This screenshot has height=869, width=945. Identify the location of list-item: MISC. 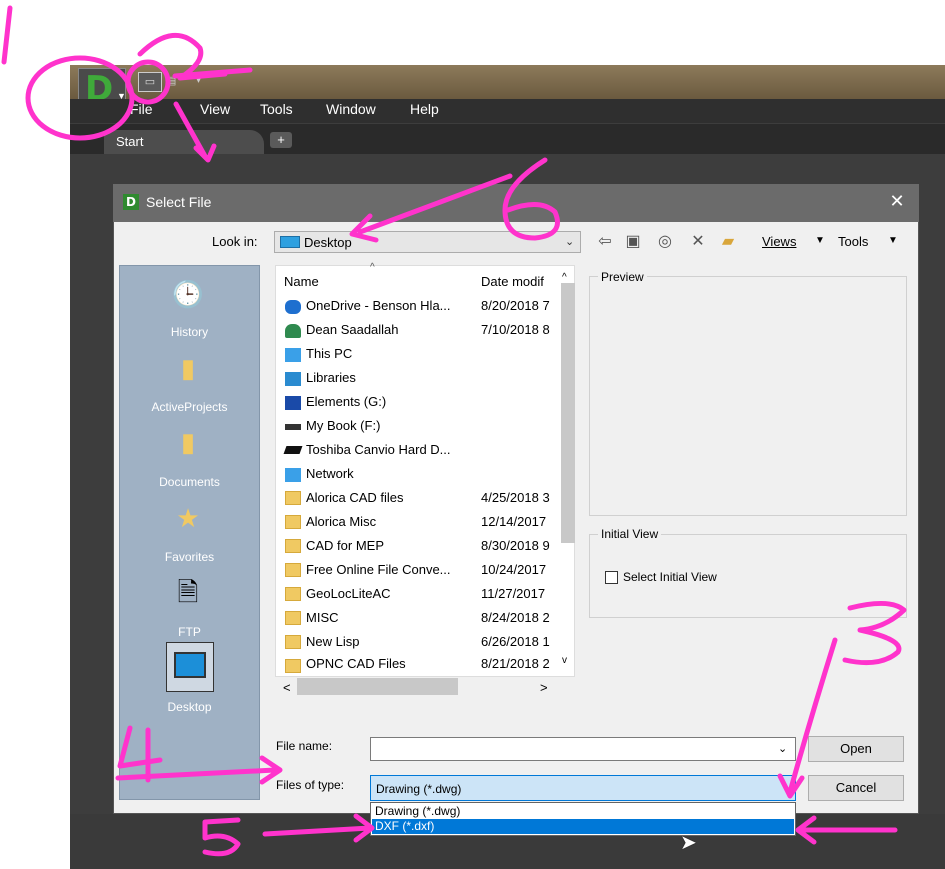
(322, 617).